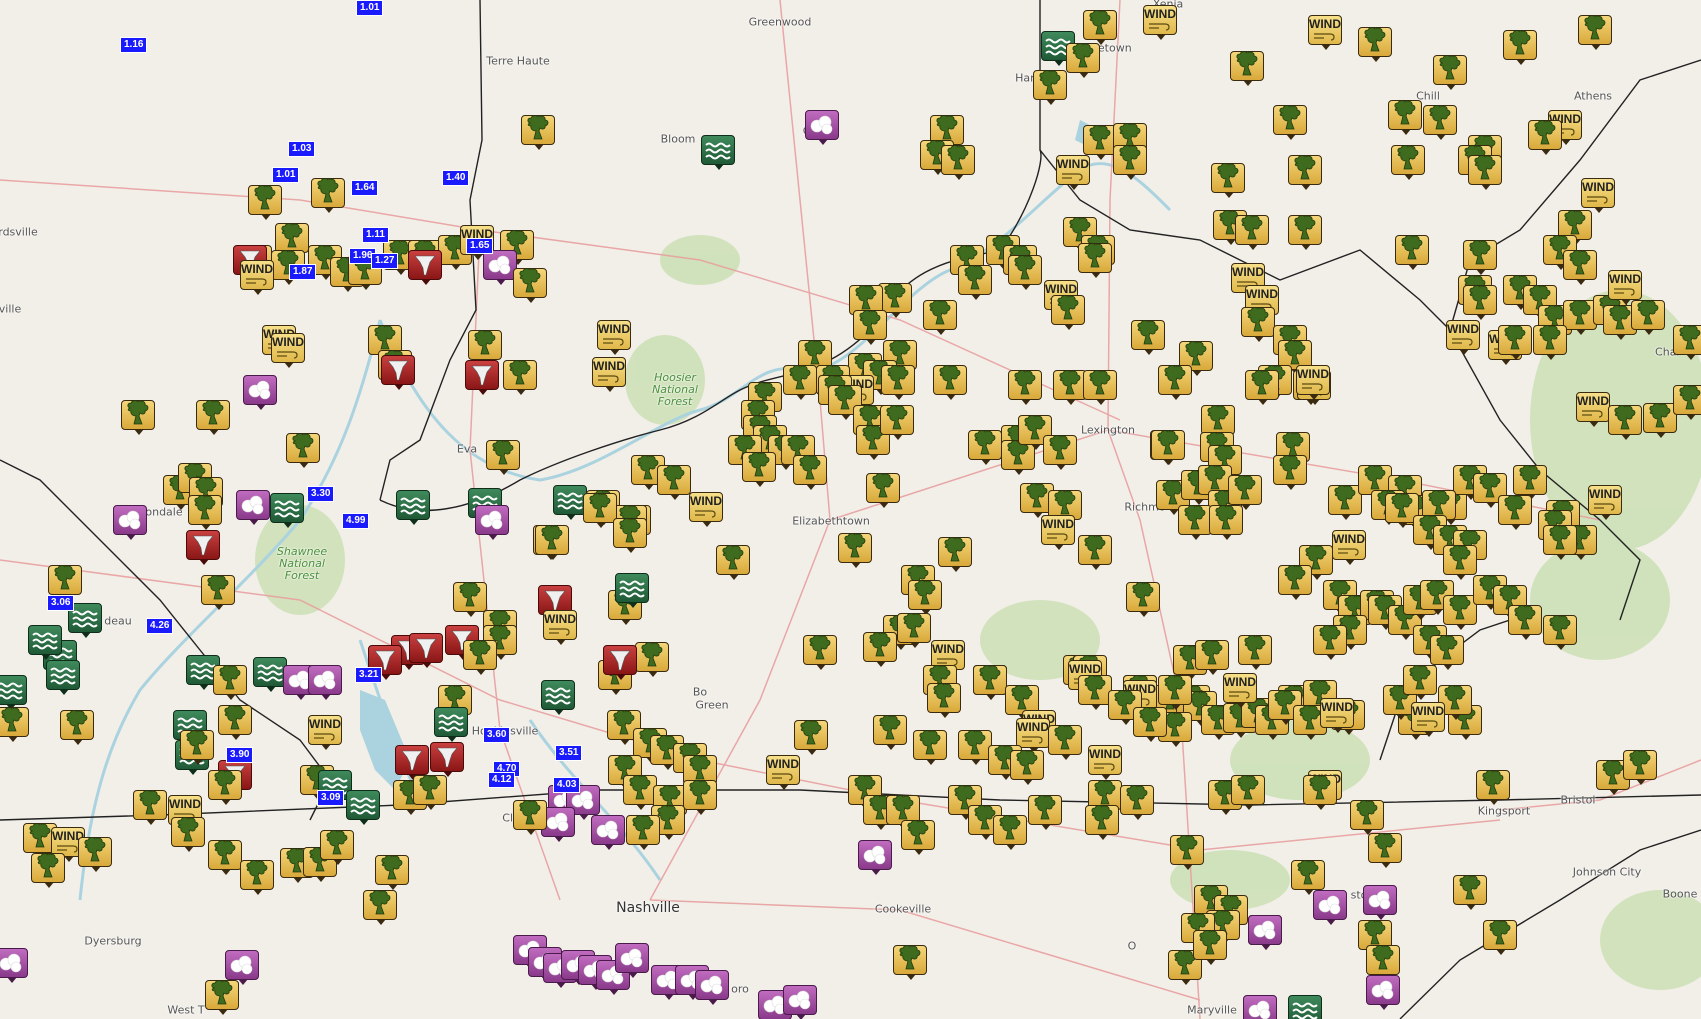  What do you see at coordinates (497, 735) in the screenshot?
I see `rainfall-total-label: 3.60` at bounding box center [497, 735].